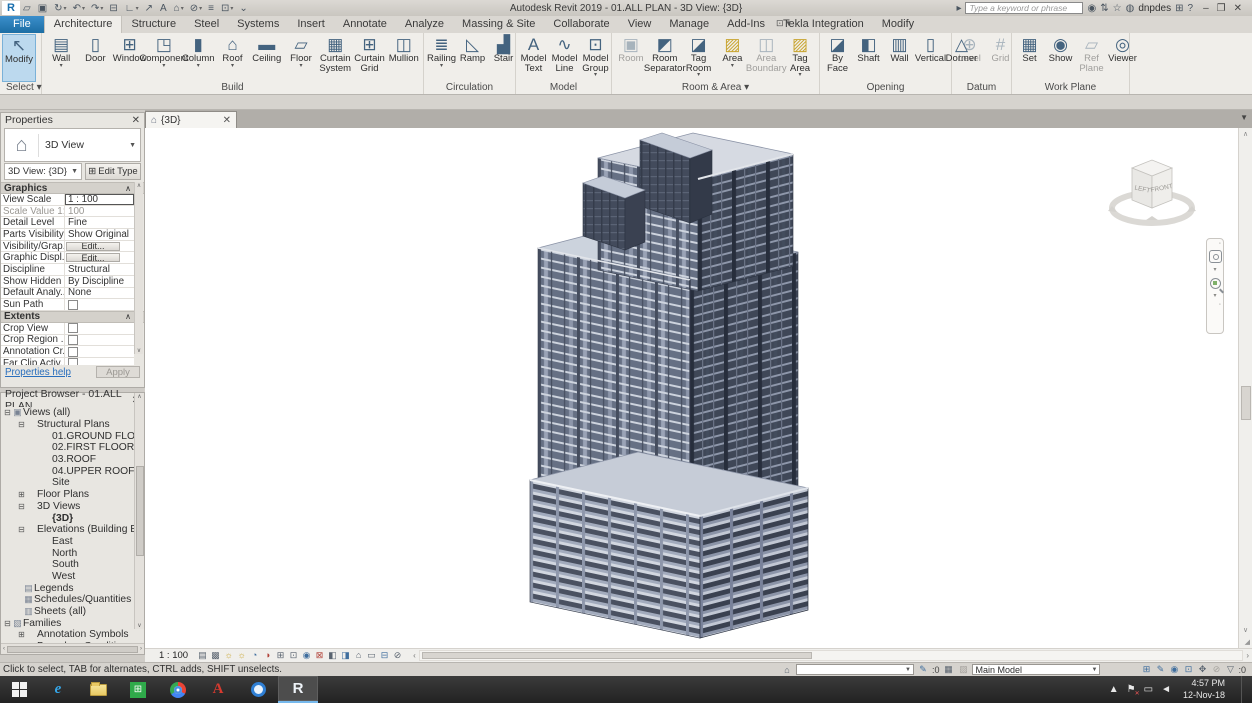 This screenshot has height=703, width=1252. Describe the element at coordinates (73, 424) in the screenshot. I see `tree-item-label: Structural Plans` at that location.